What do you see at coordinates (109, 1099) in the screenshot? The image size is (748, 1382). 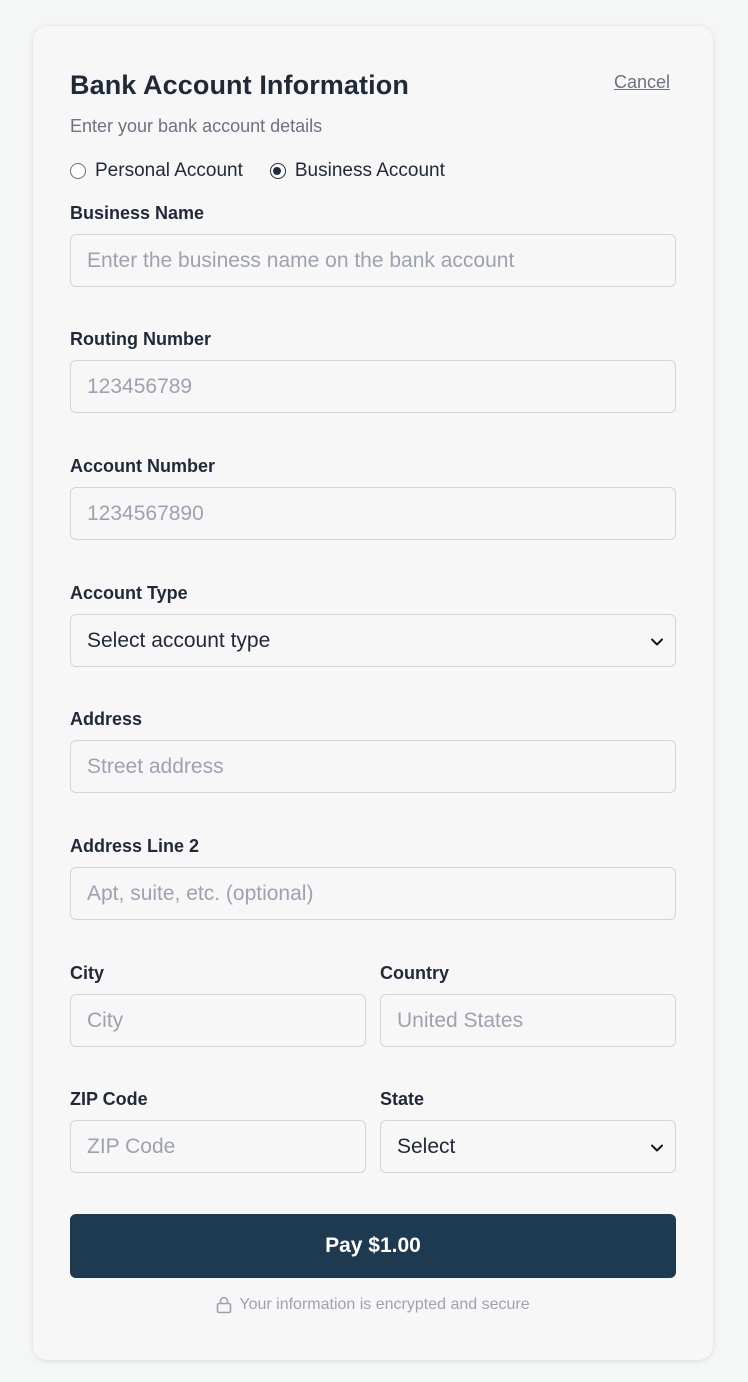 I see `zip-code-label: ZIP Code` at bounding box center [109, 1099].